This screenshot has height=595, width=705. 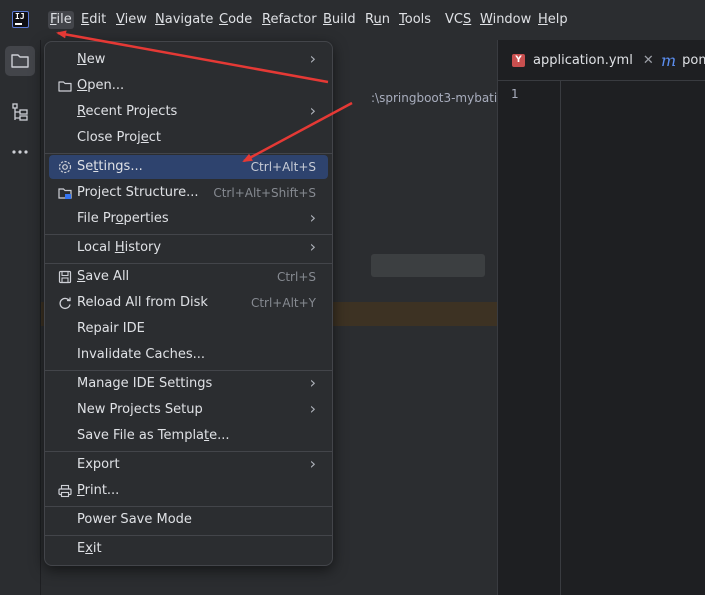 I want to click on menu-item-label: New, so click(x=91, y=59).